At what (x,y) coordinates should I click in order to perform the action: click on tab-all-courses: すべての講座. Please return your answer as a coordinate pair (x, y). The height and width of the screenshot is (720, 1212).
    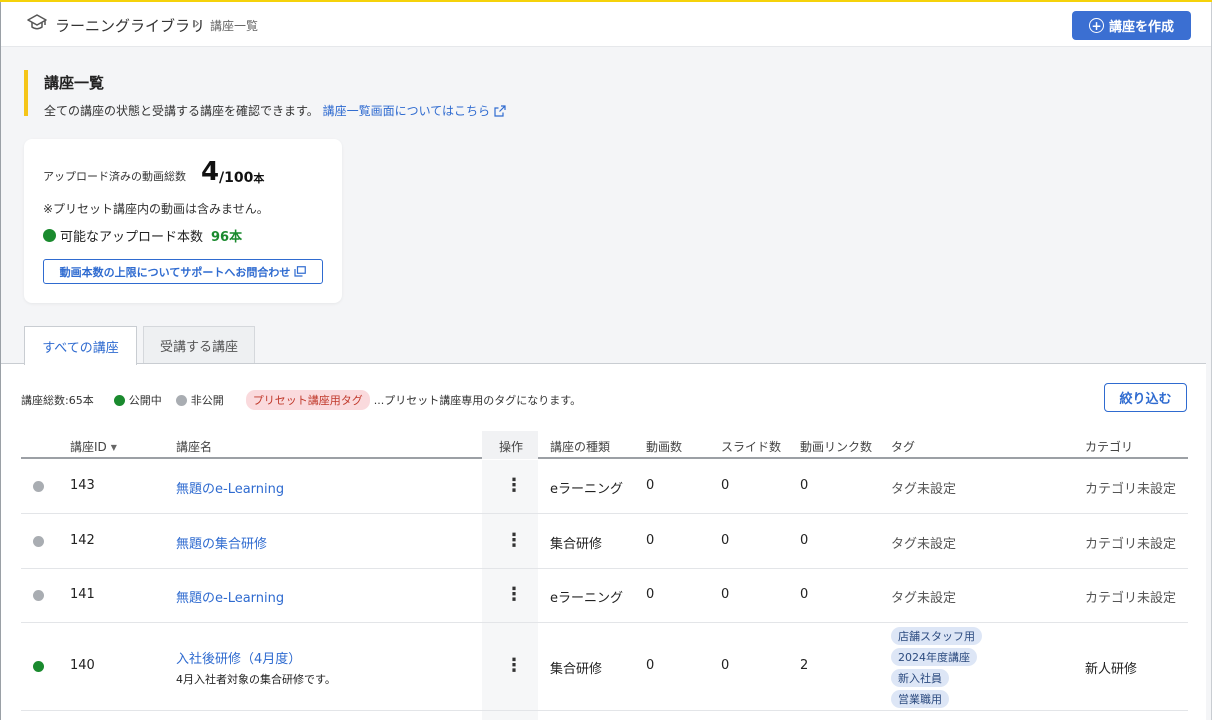
    Looking at the image, I should click on (80, 345).